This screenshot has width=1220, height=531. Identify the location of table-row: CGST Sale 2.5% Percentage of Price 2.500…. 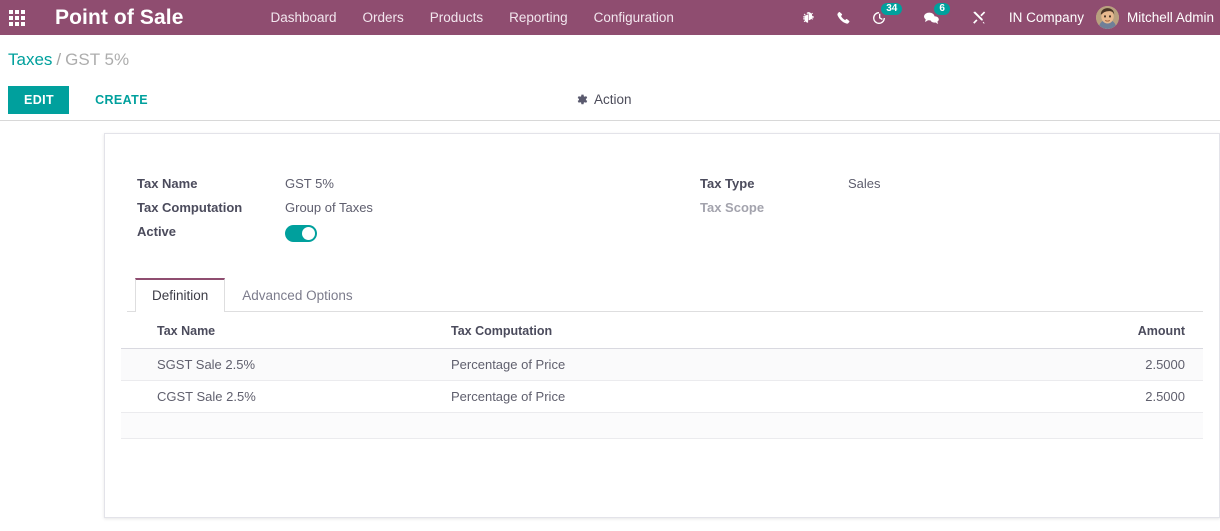
(662, 396).